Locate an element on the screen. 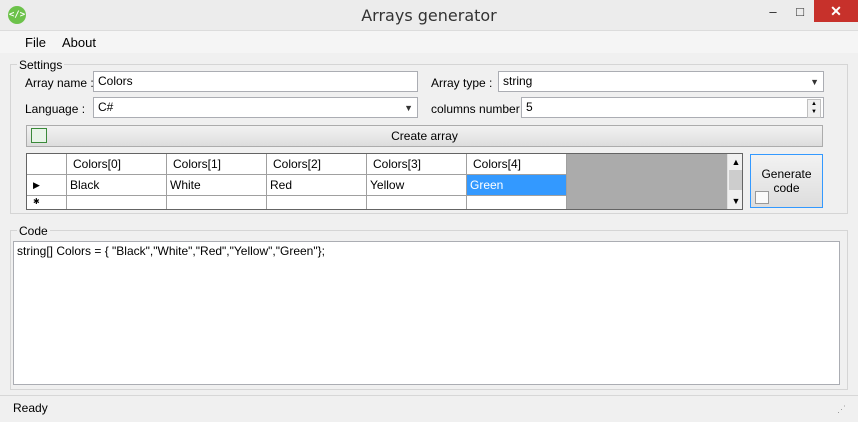 This screenshot has width=858, height=422. generate-code-label-line2: code is located at coordinates (786, 188).